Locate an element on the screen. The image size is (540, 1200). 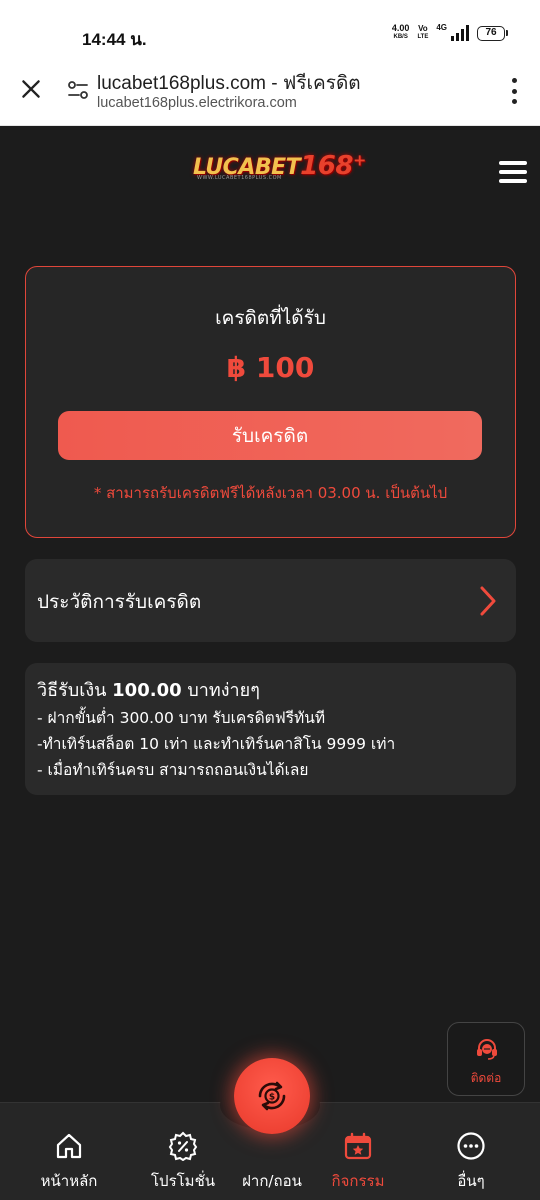
promotion-icon is located at coordinates (183, 1146).